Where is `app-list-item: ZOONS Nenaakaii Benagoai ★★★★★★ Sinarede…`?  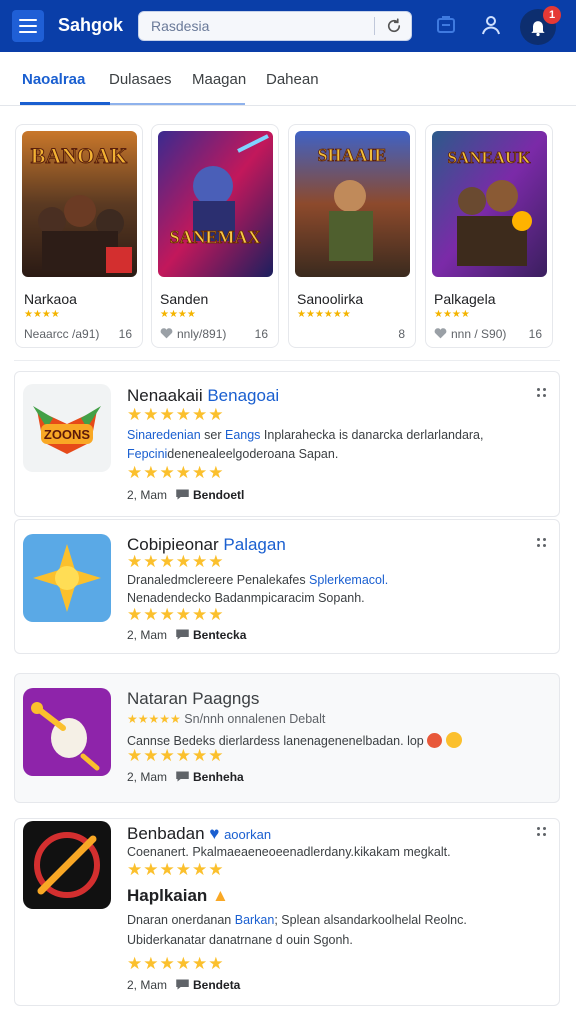 app-list-item: ZOONS Nenaakaii Benagoai ★★★★★★ Sinarede… is located at coordinates (287, 444).